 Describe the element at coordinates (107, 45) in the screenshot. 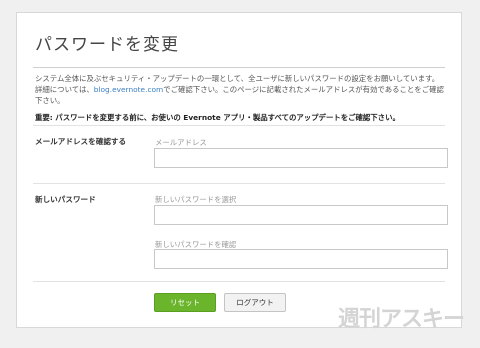

I see `page-title: パスワードを変更` at that location.